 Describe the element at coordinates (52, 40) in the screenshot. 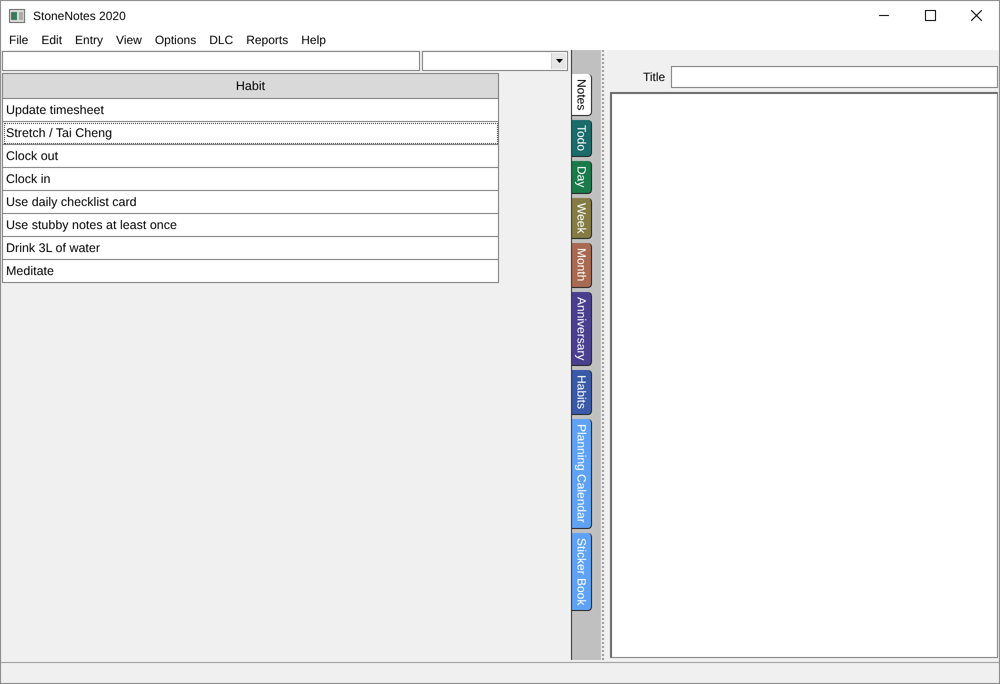

I see `menu-item: Edit` at that location.